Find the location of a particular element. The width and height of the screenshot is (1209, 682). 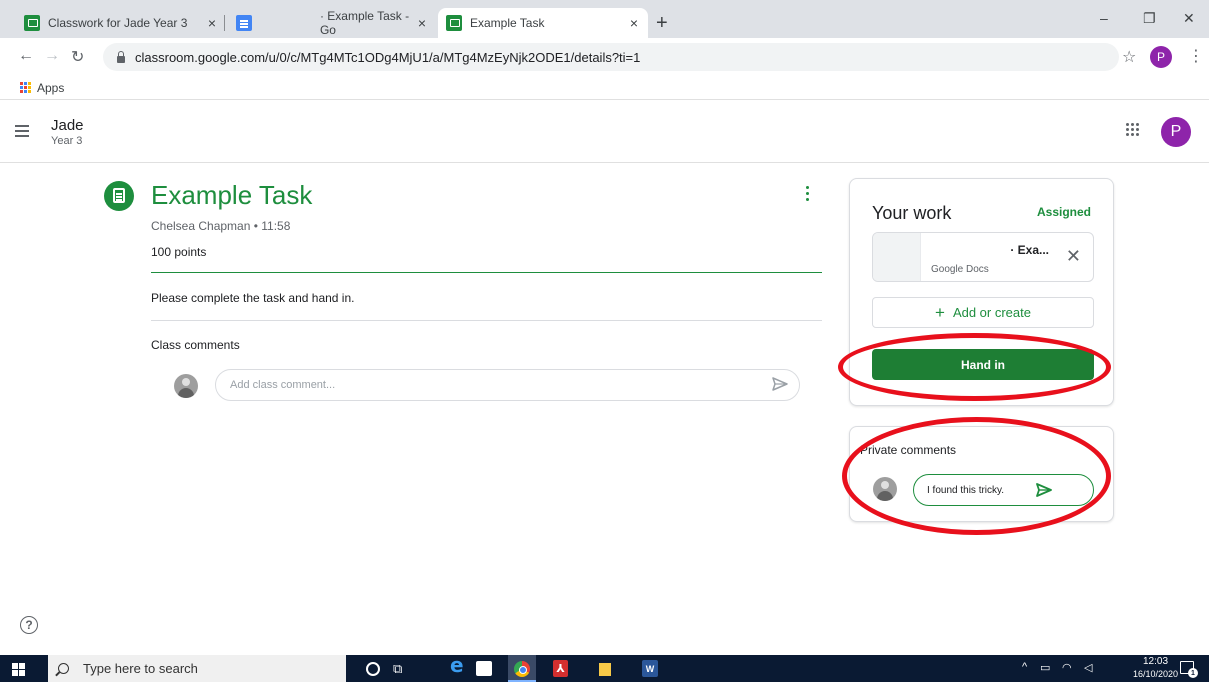

class-comments-label: Class comments is located at coordinates (195, 345).